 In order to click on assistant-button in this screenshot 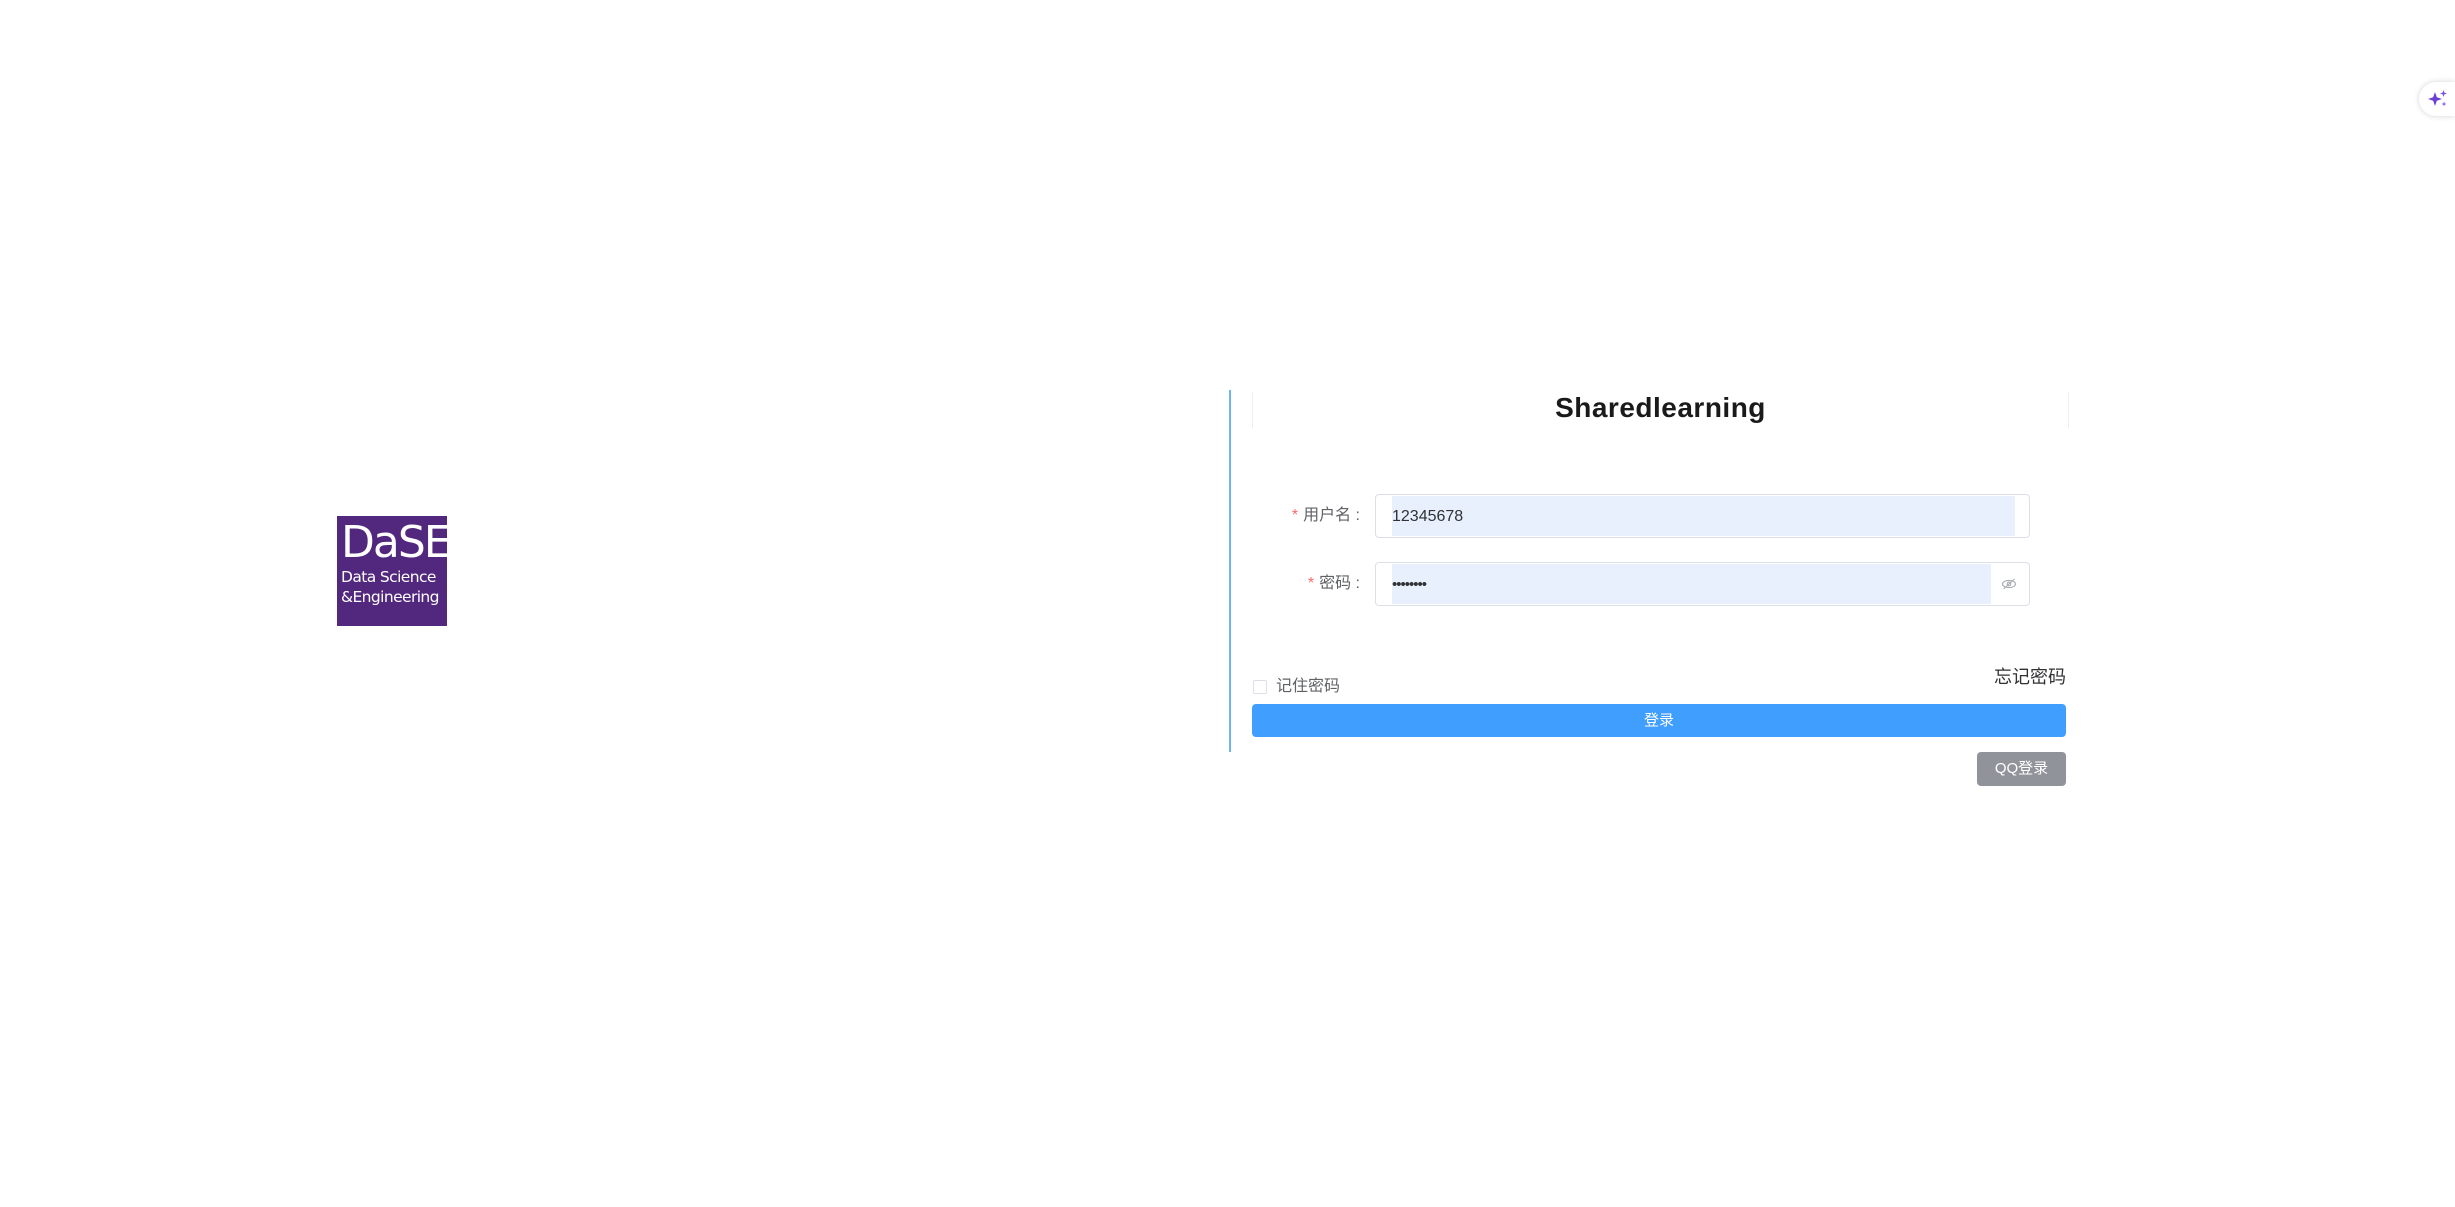, I will do `click(2437, 99)`.